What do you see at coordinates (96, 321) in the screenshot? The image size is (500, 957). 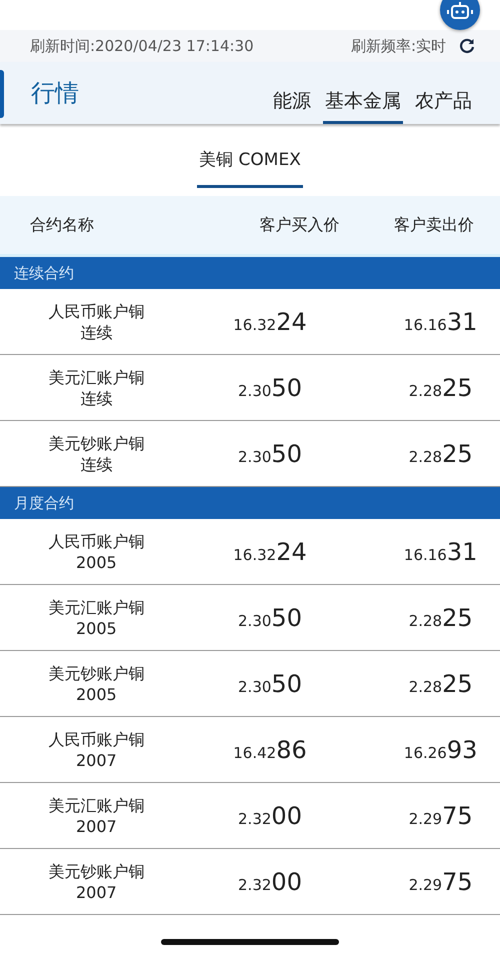 I see `contract-name: 人民币账户铜 连续` at bounding box center [96, 321].